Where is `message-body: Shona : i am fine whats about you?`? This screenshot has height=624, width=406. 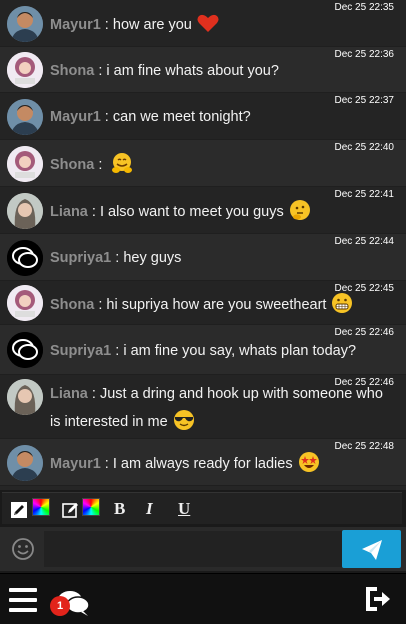
message-body: Shona : i am fine whats about you? is located at coordinates (223, 71).